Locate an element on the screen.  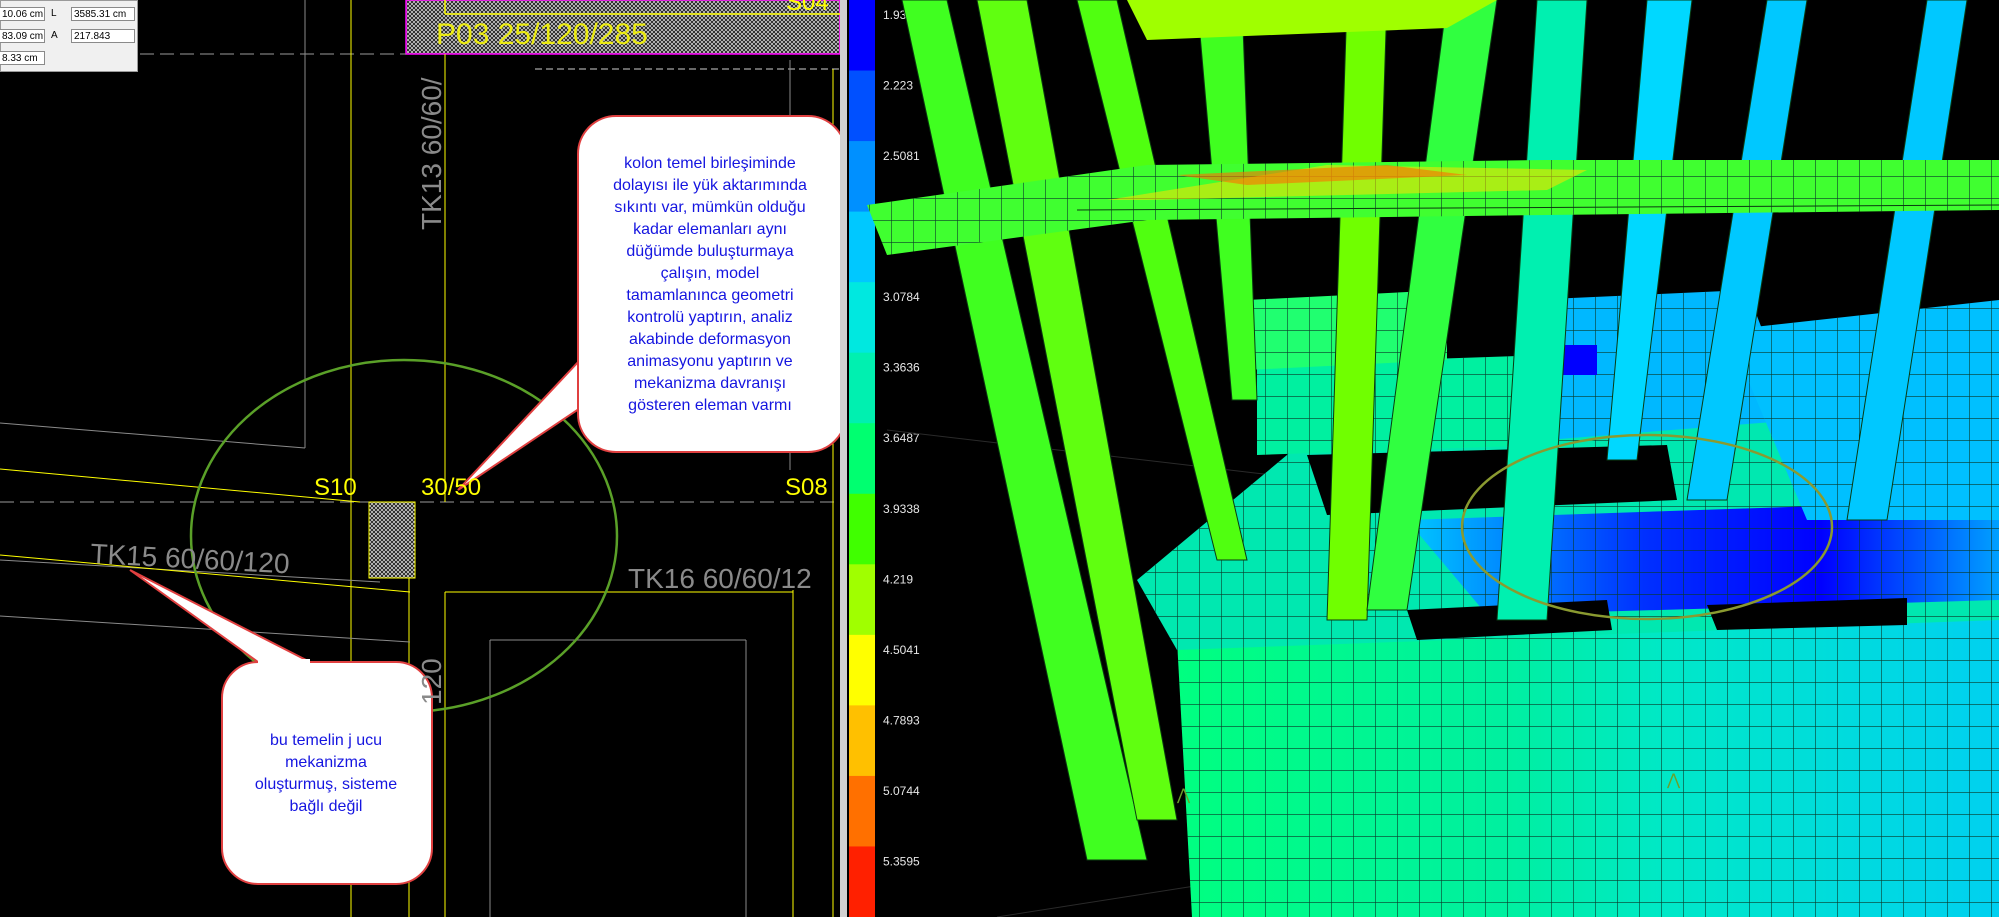
legend-value: 2.223 is located at coordinates (898, 86).